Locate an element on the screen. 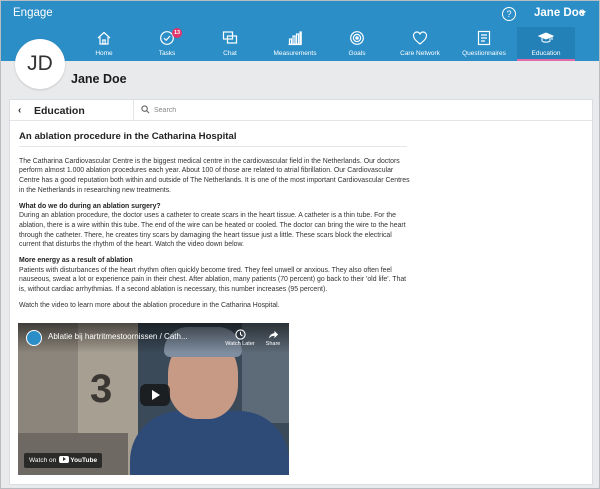 The image size is (600, 489). target-icon is located at coordinates (357, 38).